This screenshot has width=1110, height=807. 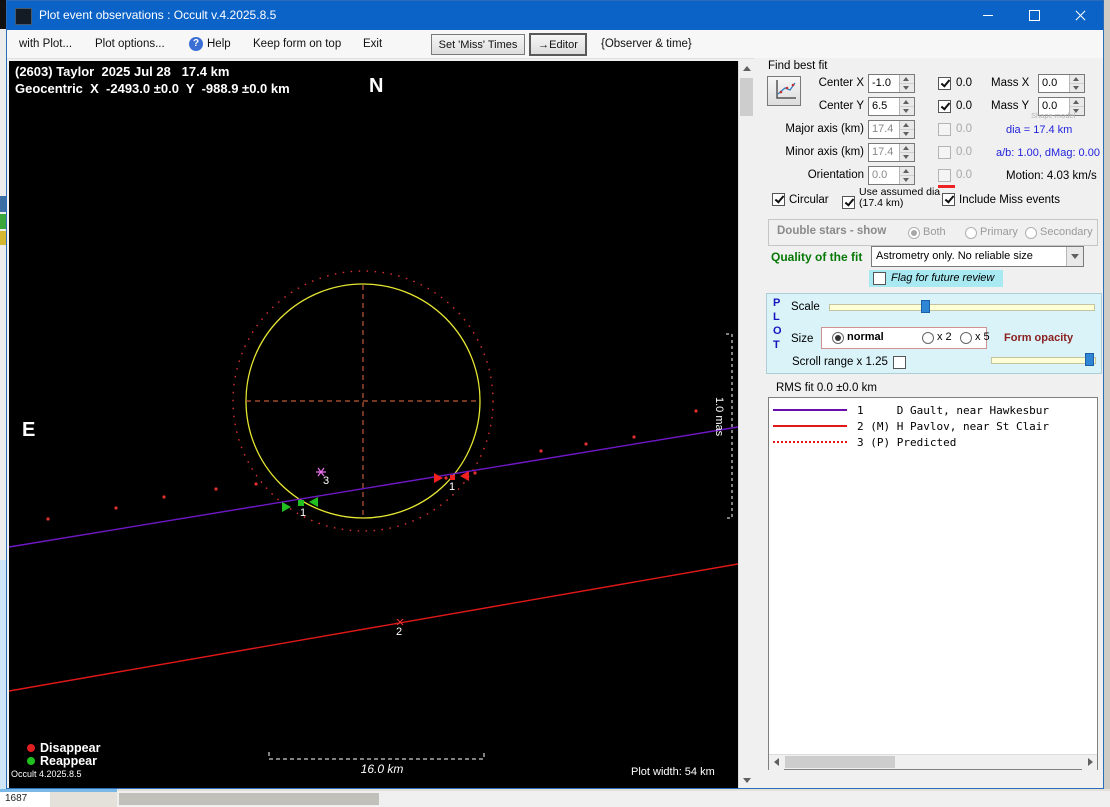 I want to click on chord3-entry: 3 (P) Predicted, so click(x=907, y=442).